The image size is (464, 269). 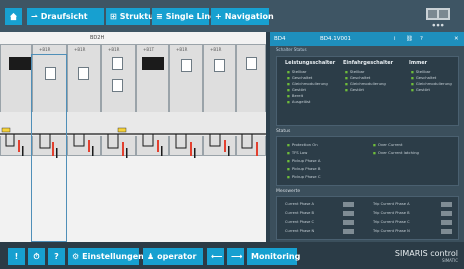 I want to click on info-icon: i, so click(x=395, y=39).